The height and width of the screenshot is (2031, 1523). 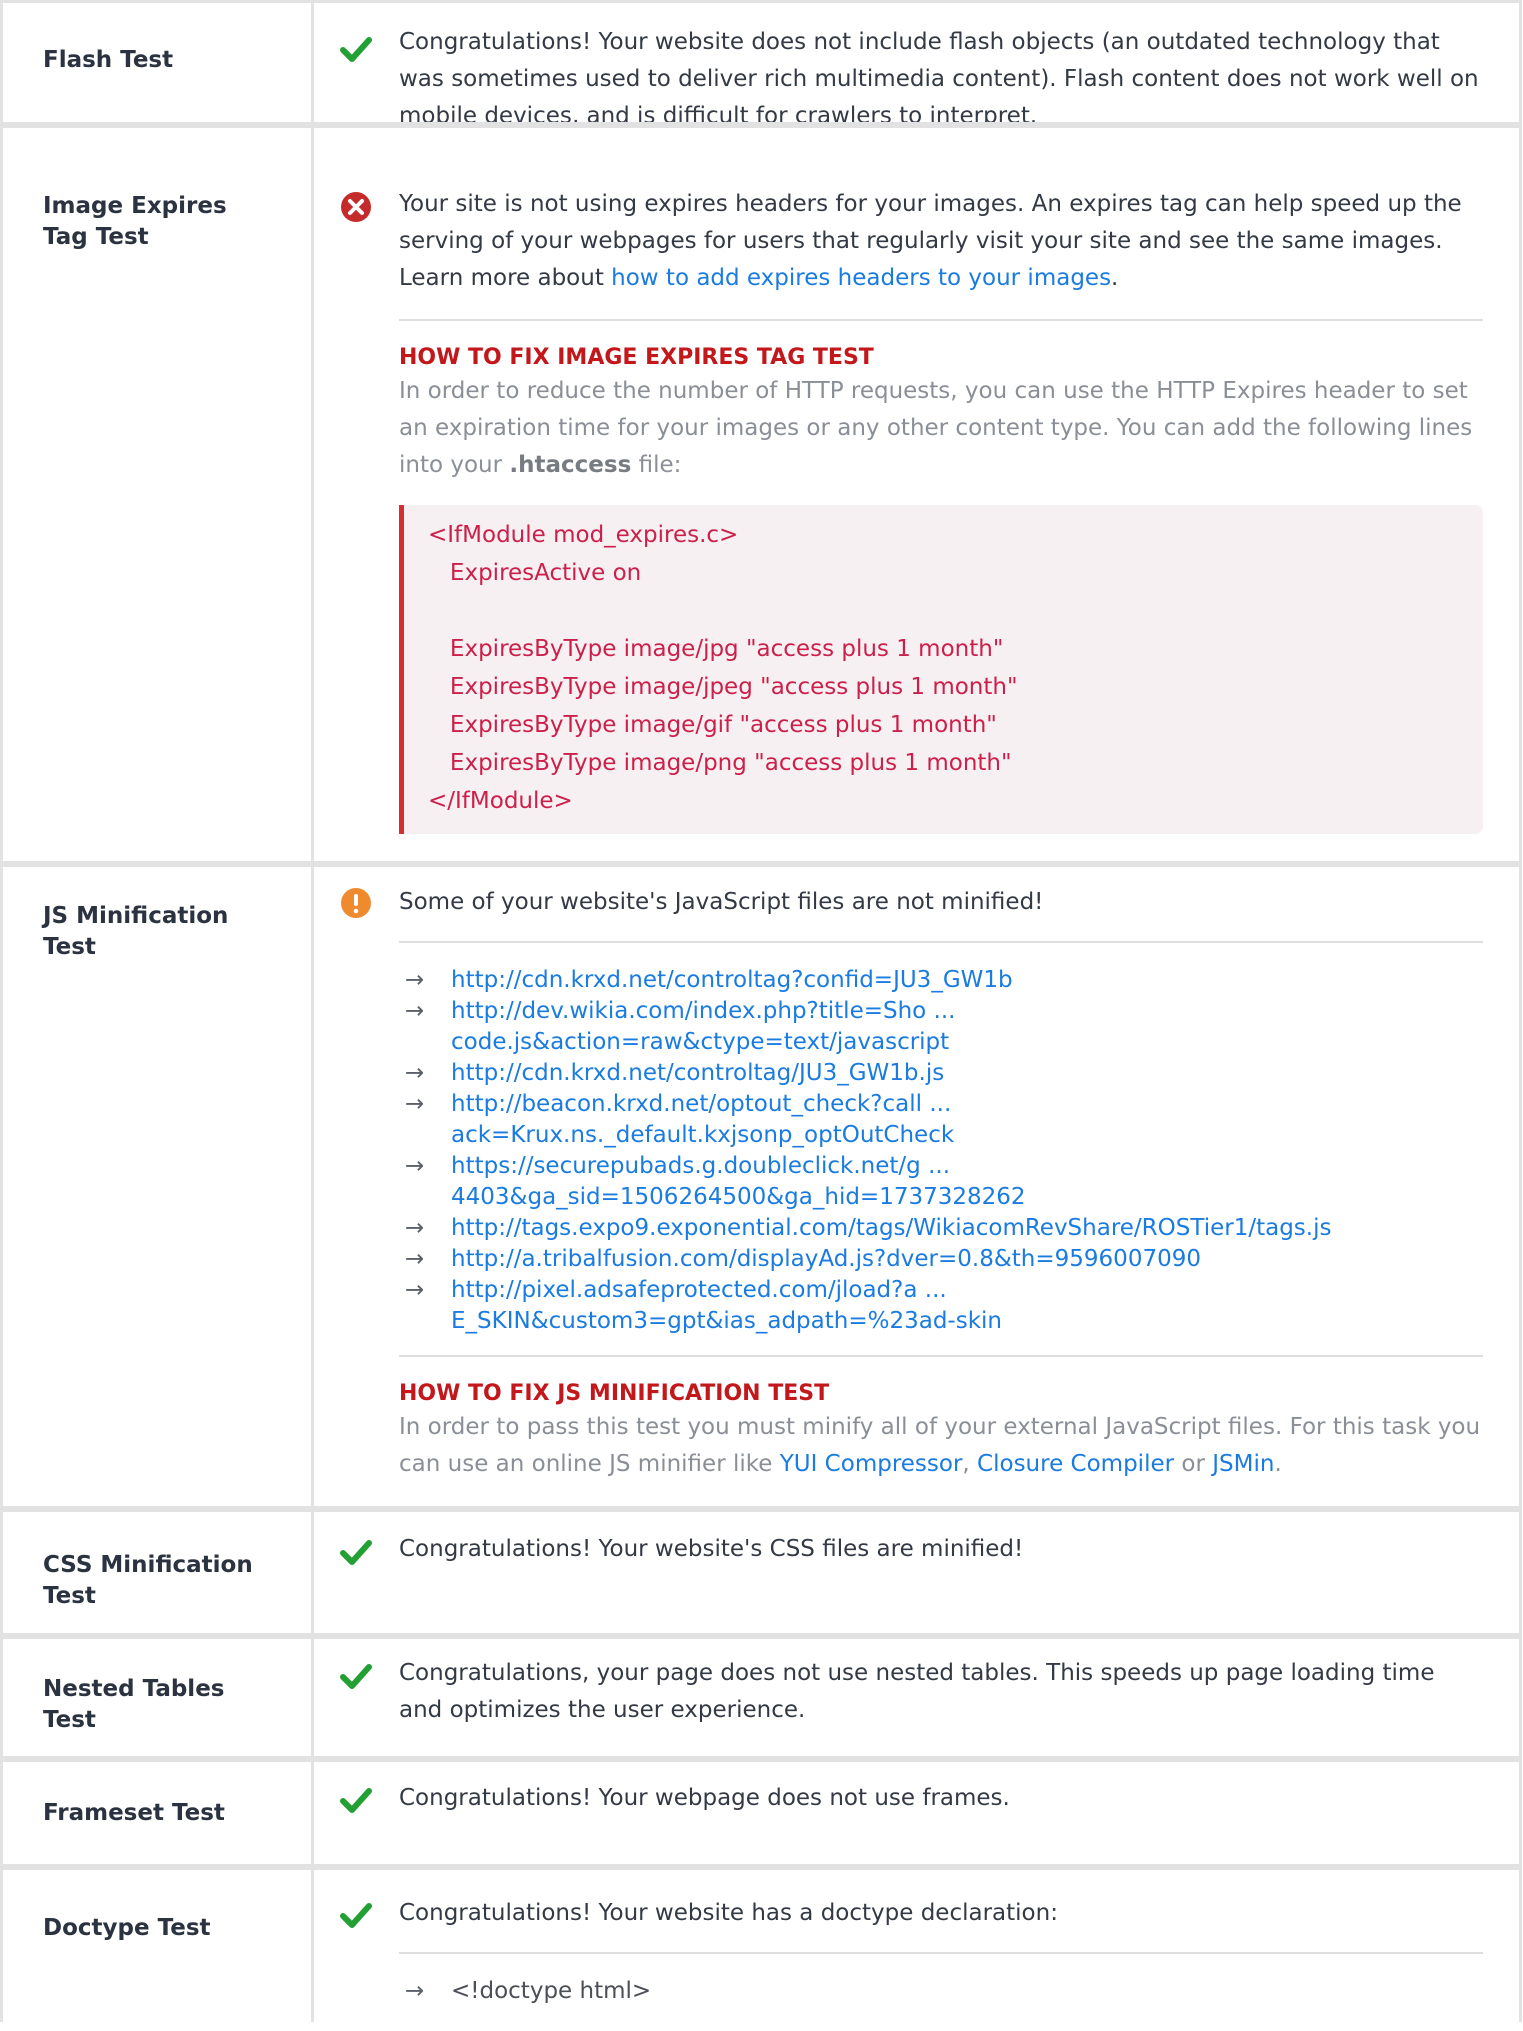 What do you see at coordinates (108, 60) in the screenshot?
I see `test-label: Flash Test` at bounding box center [108, 60].